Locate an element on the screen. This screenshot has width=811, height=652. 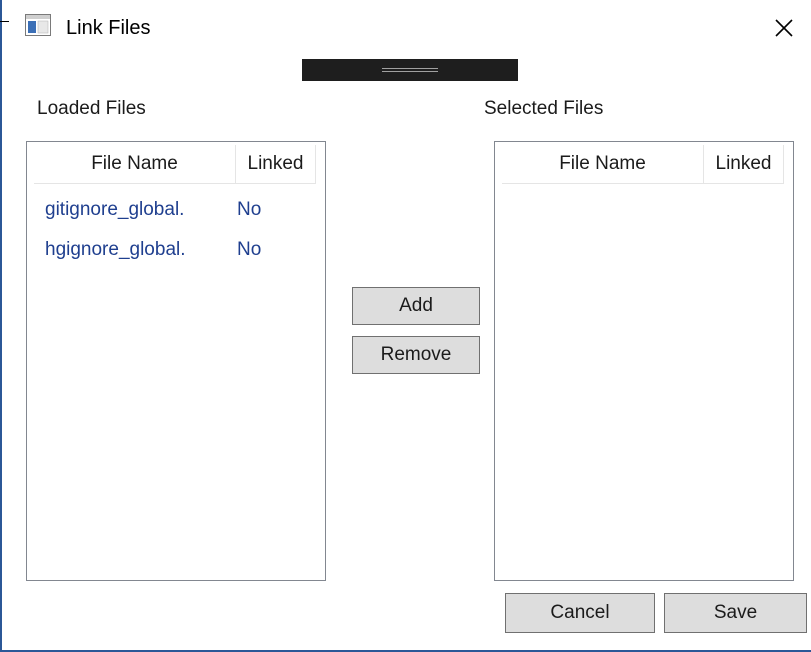
selected-files-header: File Name Linked is located at coordinates (643, 164).